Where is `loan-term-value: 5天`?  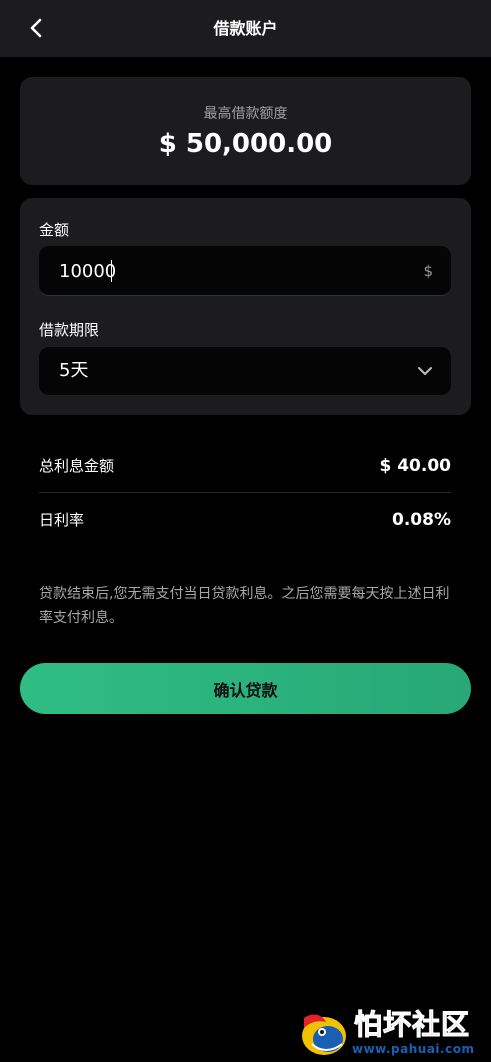 loan-term-value: 5天 is located at coordinates (74, 370).